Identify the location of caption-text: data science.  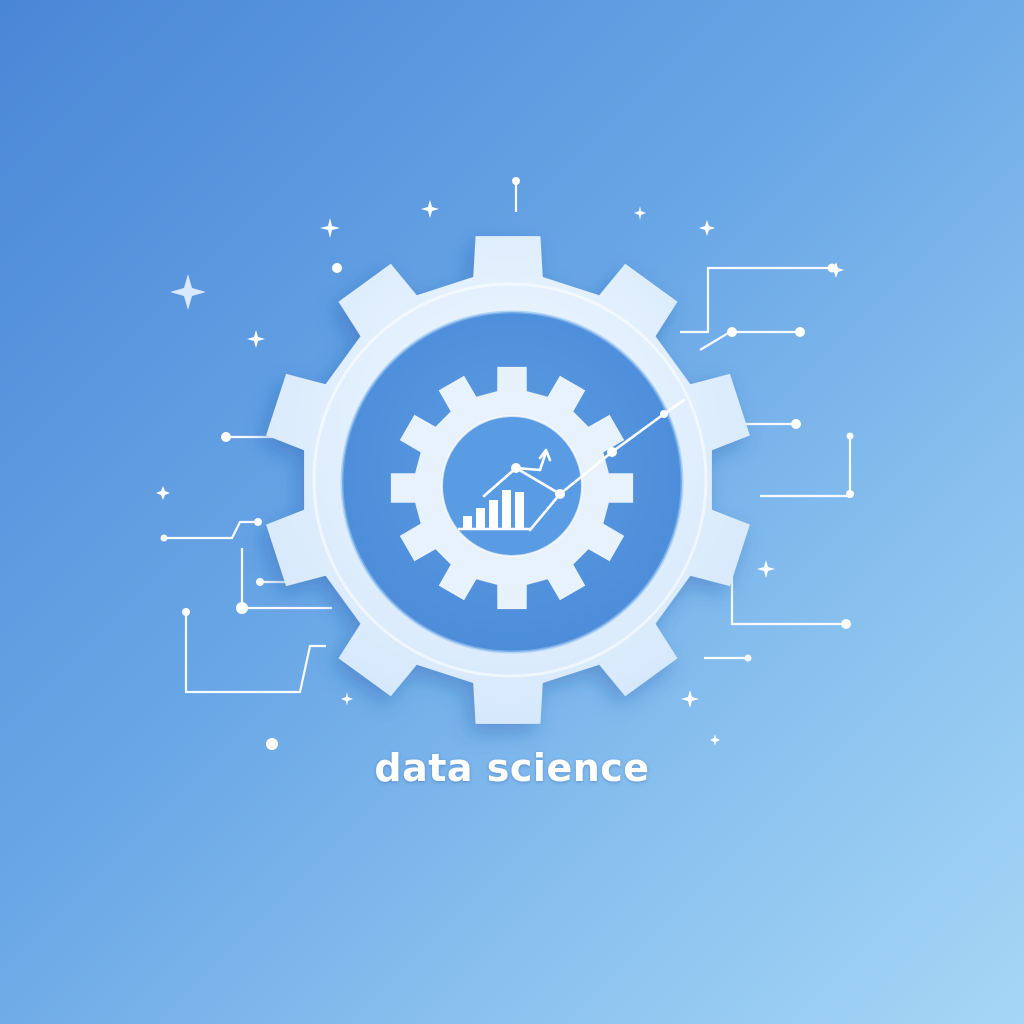
(512, 768).